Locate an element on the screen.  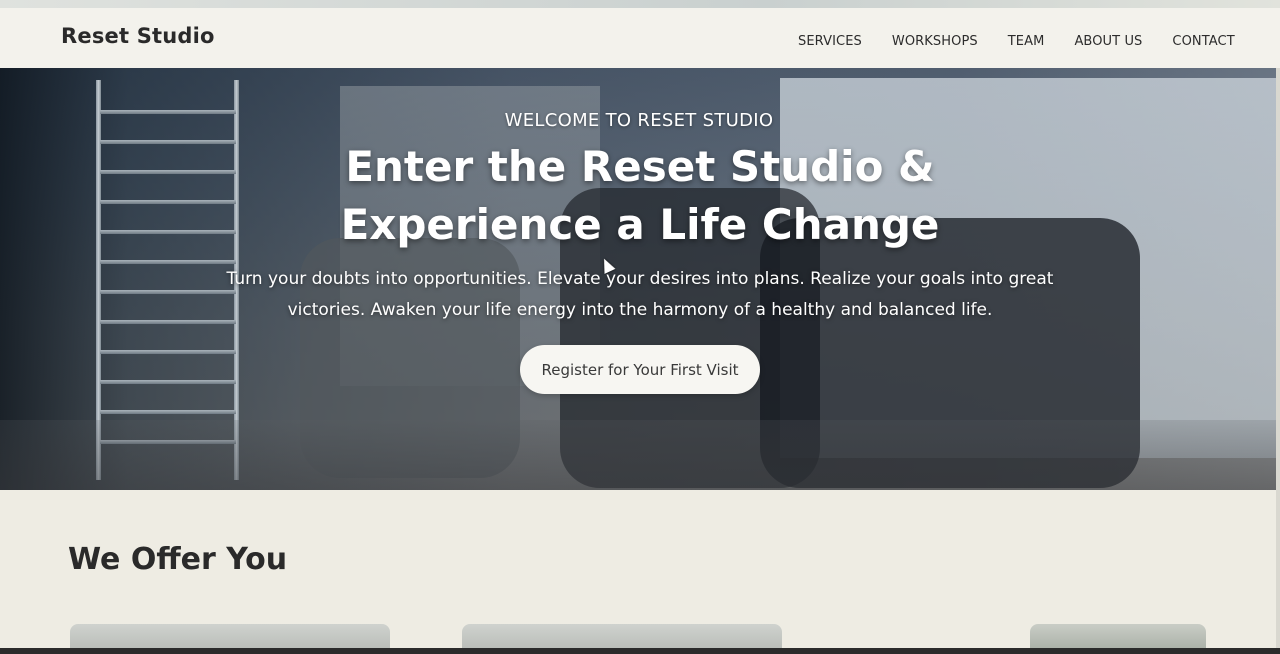
main-nav: SERVICES WORKSHOPS TEAM ABOUT US CONTACT is located at coordinates (1031, 41).